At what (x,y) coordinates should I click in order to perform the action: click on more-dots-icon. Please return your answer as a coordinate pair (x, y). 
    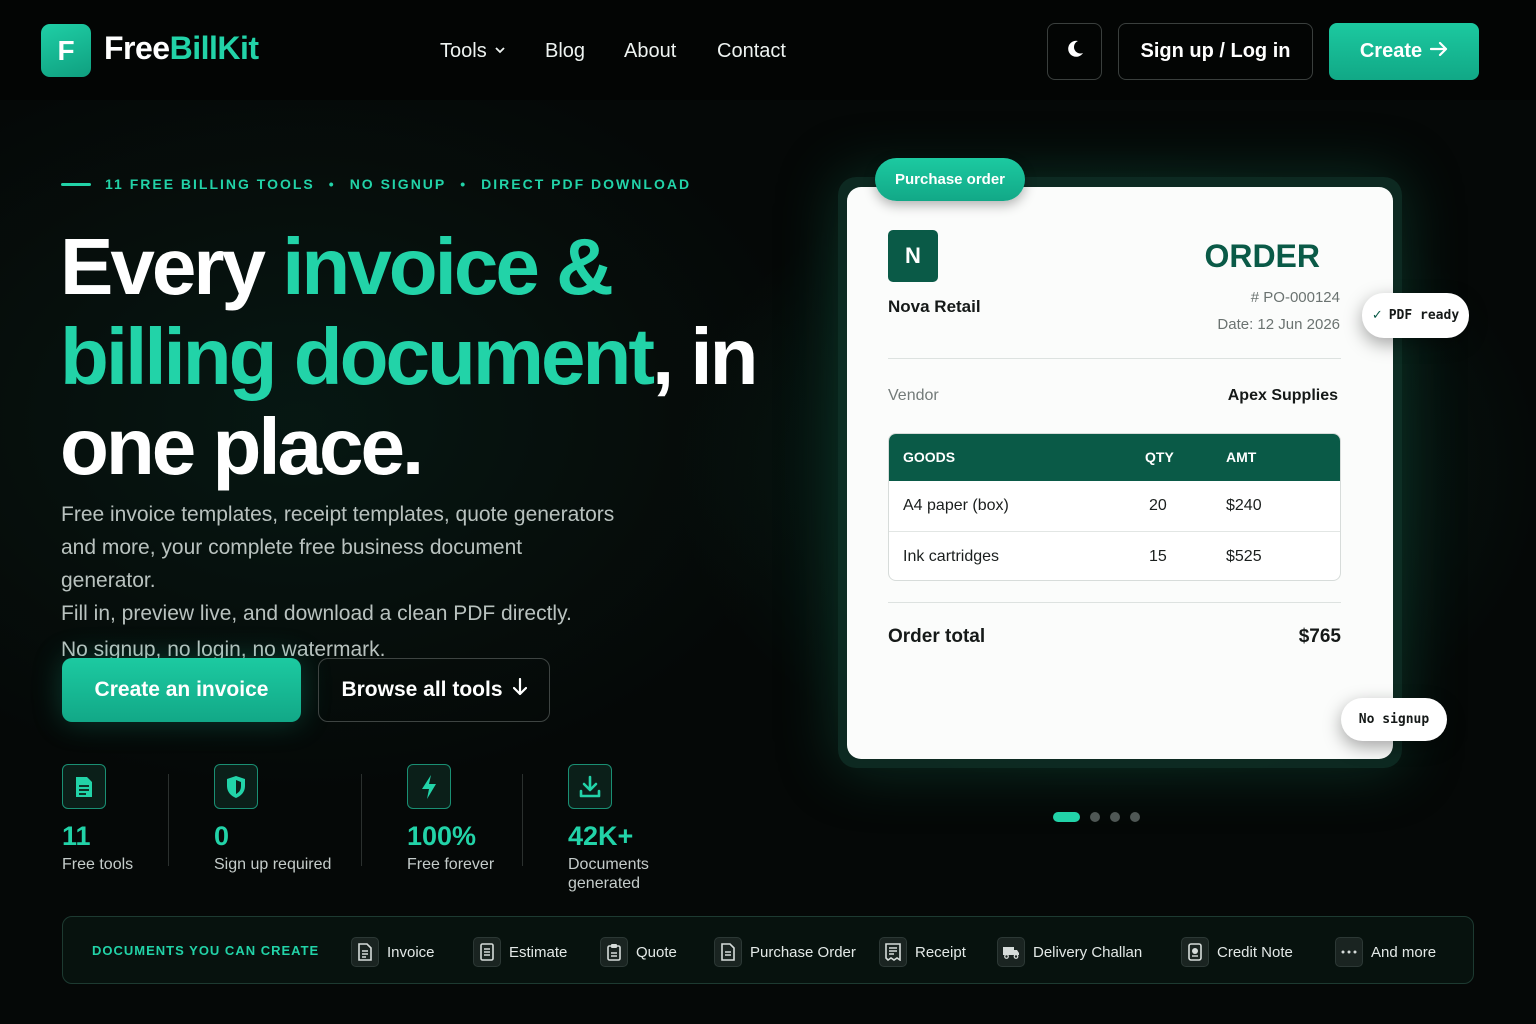
    Looking at the image, I should click on (1349, 952).